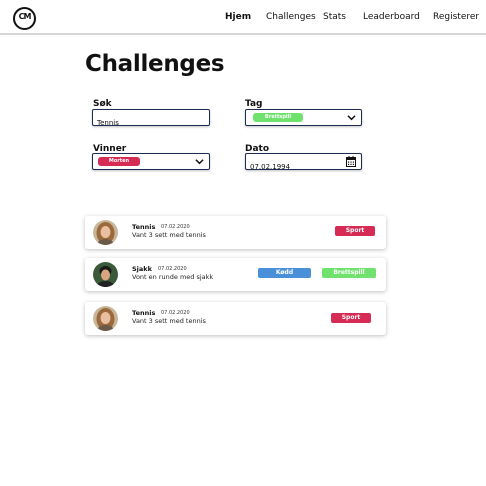 Image resolution: width=486 pixels, height=486 pixels. Describe the element at coordinates (151, 161) in the screenshot. I see `winner-select: Morten` at that location.